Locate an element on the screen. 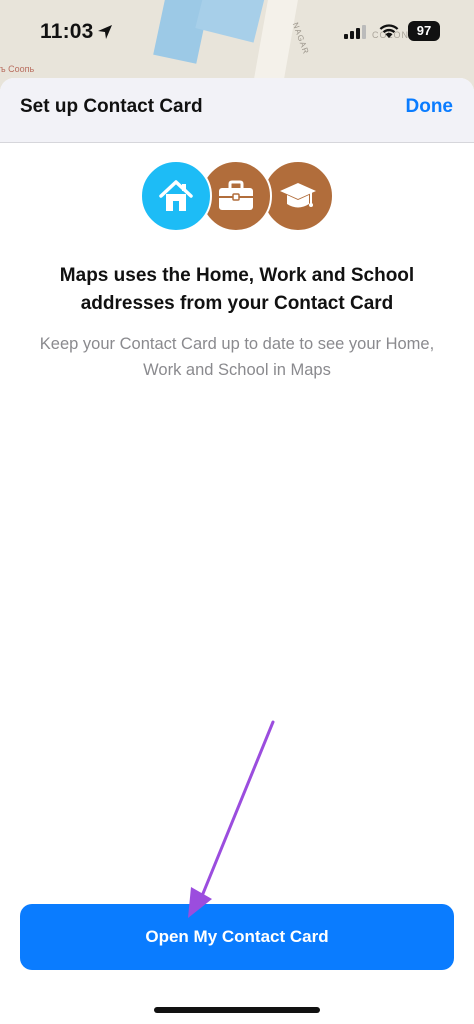  wifi-icon is located at coordinates (389, 31).